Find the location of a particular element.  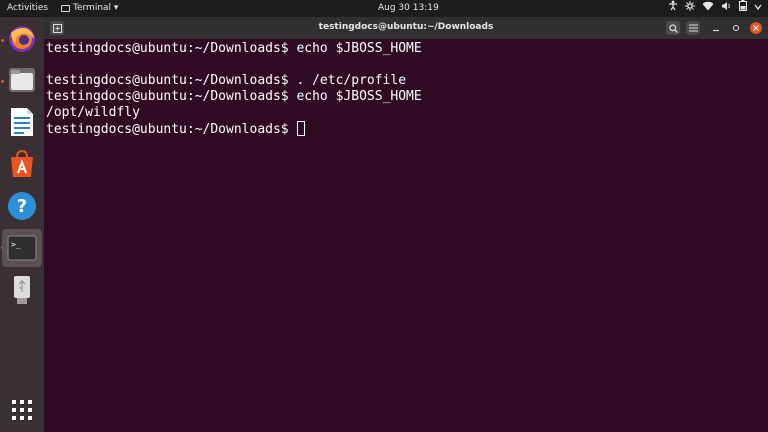

activities-button: Activities is located at coordinates (27, 8).